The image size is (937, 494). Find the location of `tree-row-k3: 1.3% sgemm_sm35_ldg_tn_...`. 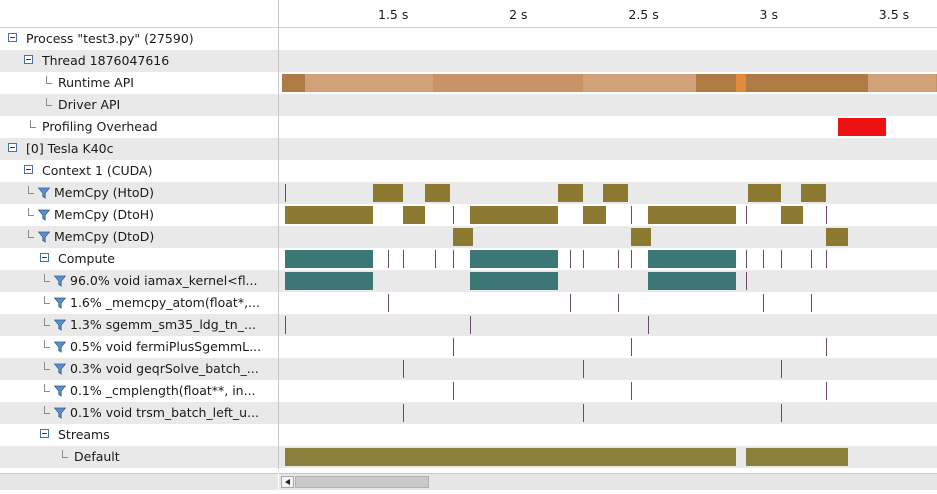

tree-row-k3: 1.3% sgemm_sm35_ldg_tn_... is located at coordinates (139, 325).